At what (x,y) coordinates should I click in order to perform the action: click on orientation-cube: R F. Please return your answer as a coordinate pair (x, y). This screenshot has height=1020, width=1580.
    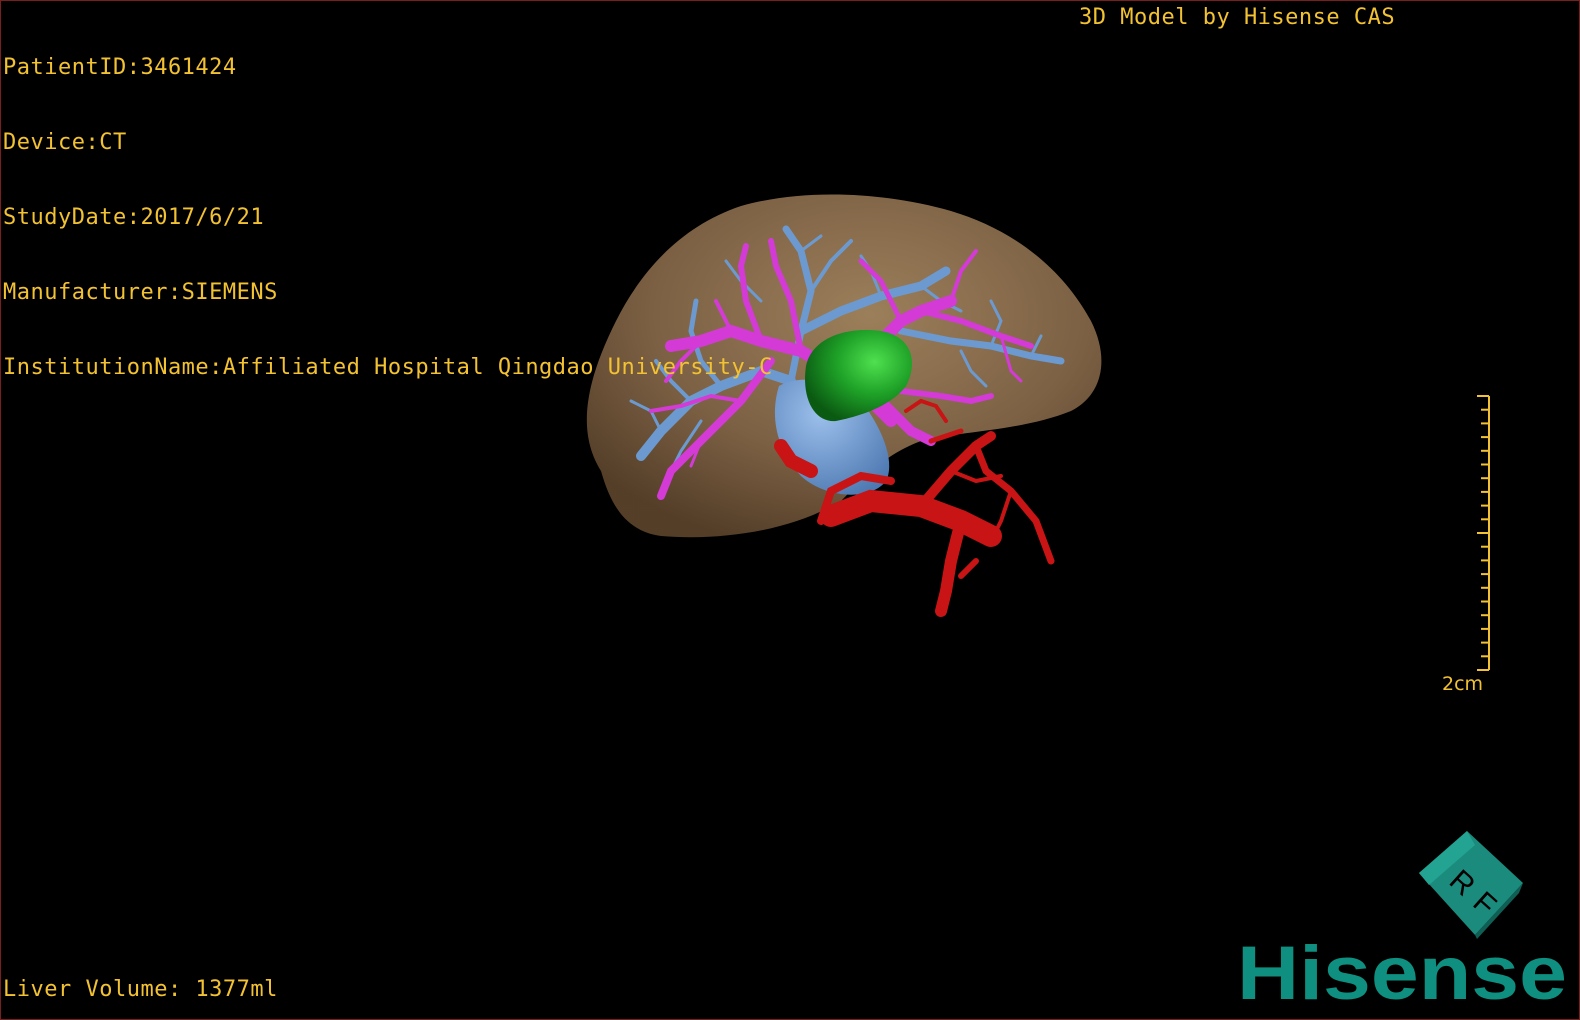
    Looking at the image, I should click on (1471, 885).